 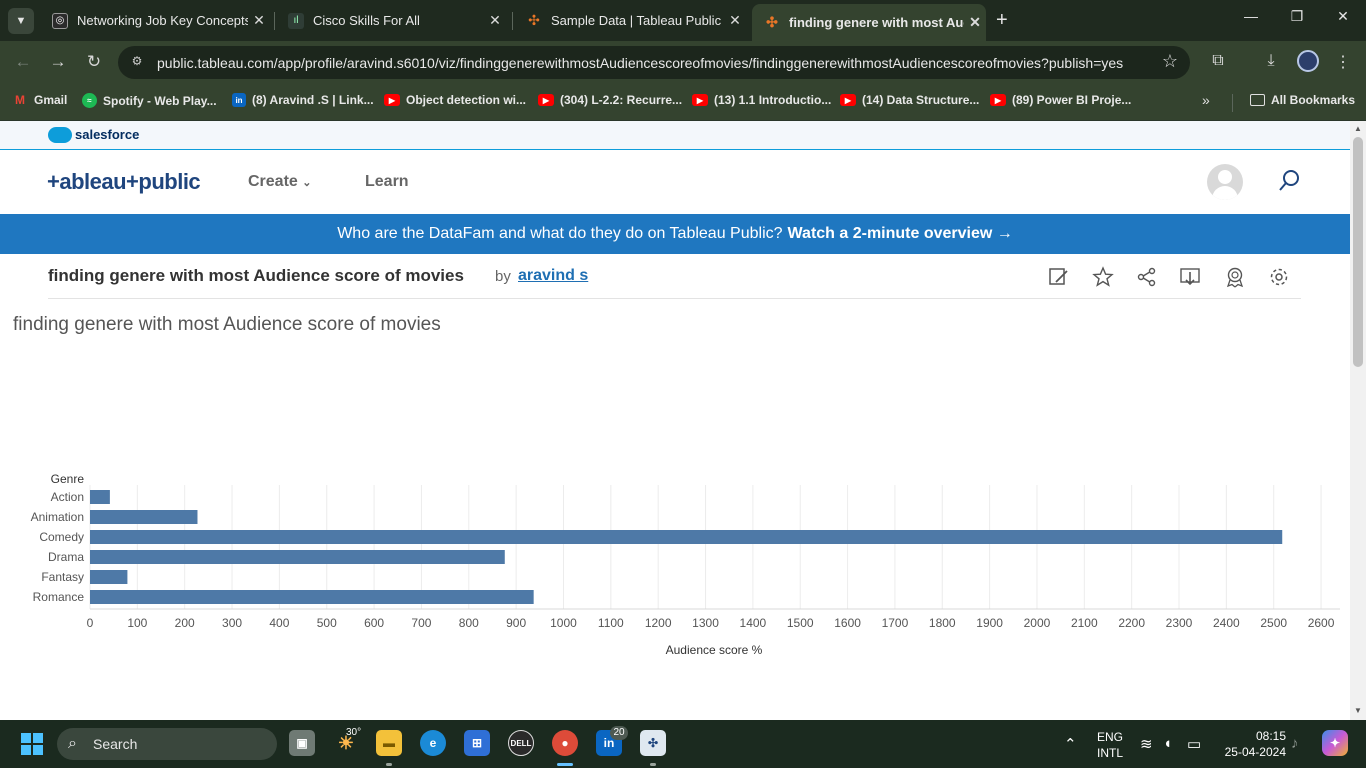 I want to click on new-tab-button: +, so click(x=1002, y=20).